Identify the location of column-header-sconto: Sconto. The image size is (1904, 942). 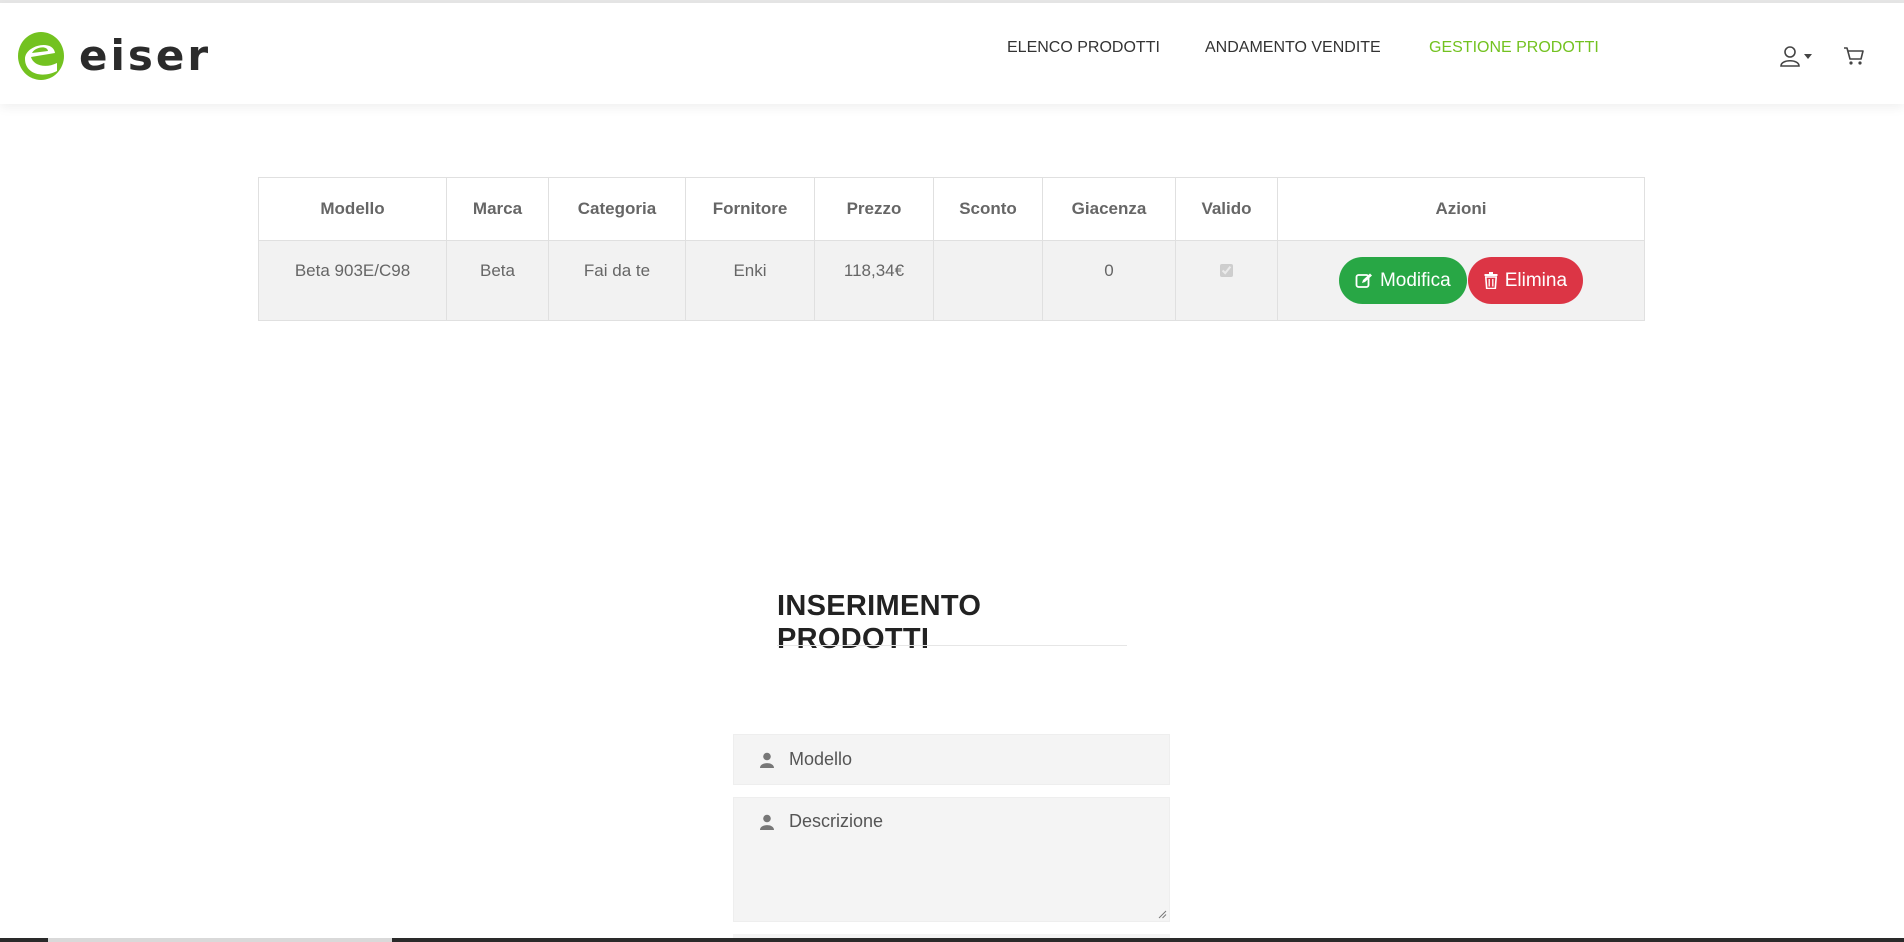
(988, 209).